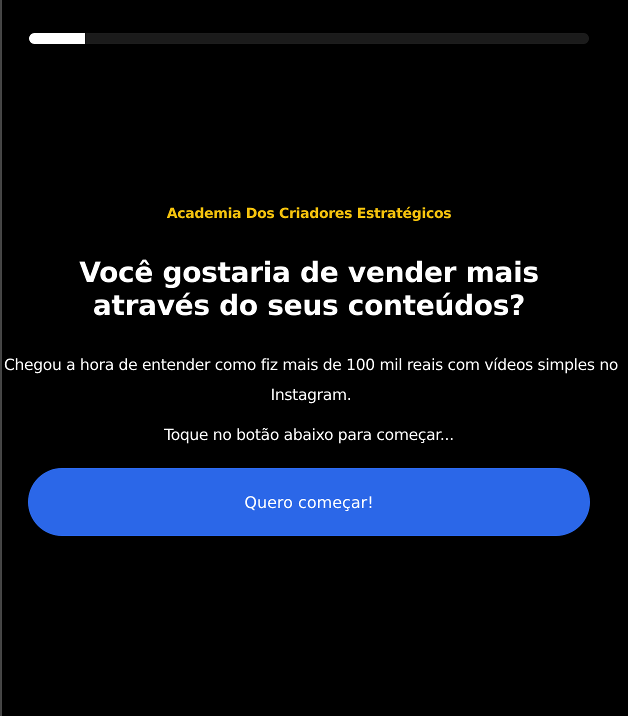  What do you see at coordinates (309, 214) in the screenshot?
I see `brand-name: Academia Dos Criadores Estratégicos` at bounding box center [309, 214].